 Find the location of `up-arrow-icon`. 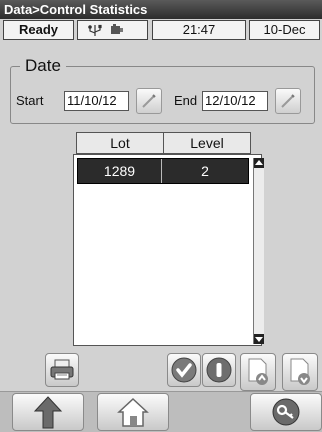

up-arrow-icon is located at coordinates (48, 412).